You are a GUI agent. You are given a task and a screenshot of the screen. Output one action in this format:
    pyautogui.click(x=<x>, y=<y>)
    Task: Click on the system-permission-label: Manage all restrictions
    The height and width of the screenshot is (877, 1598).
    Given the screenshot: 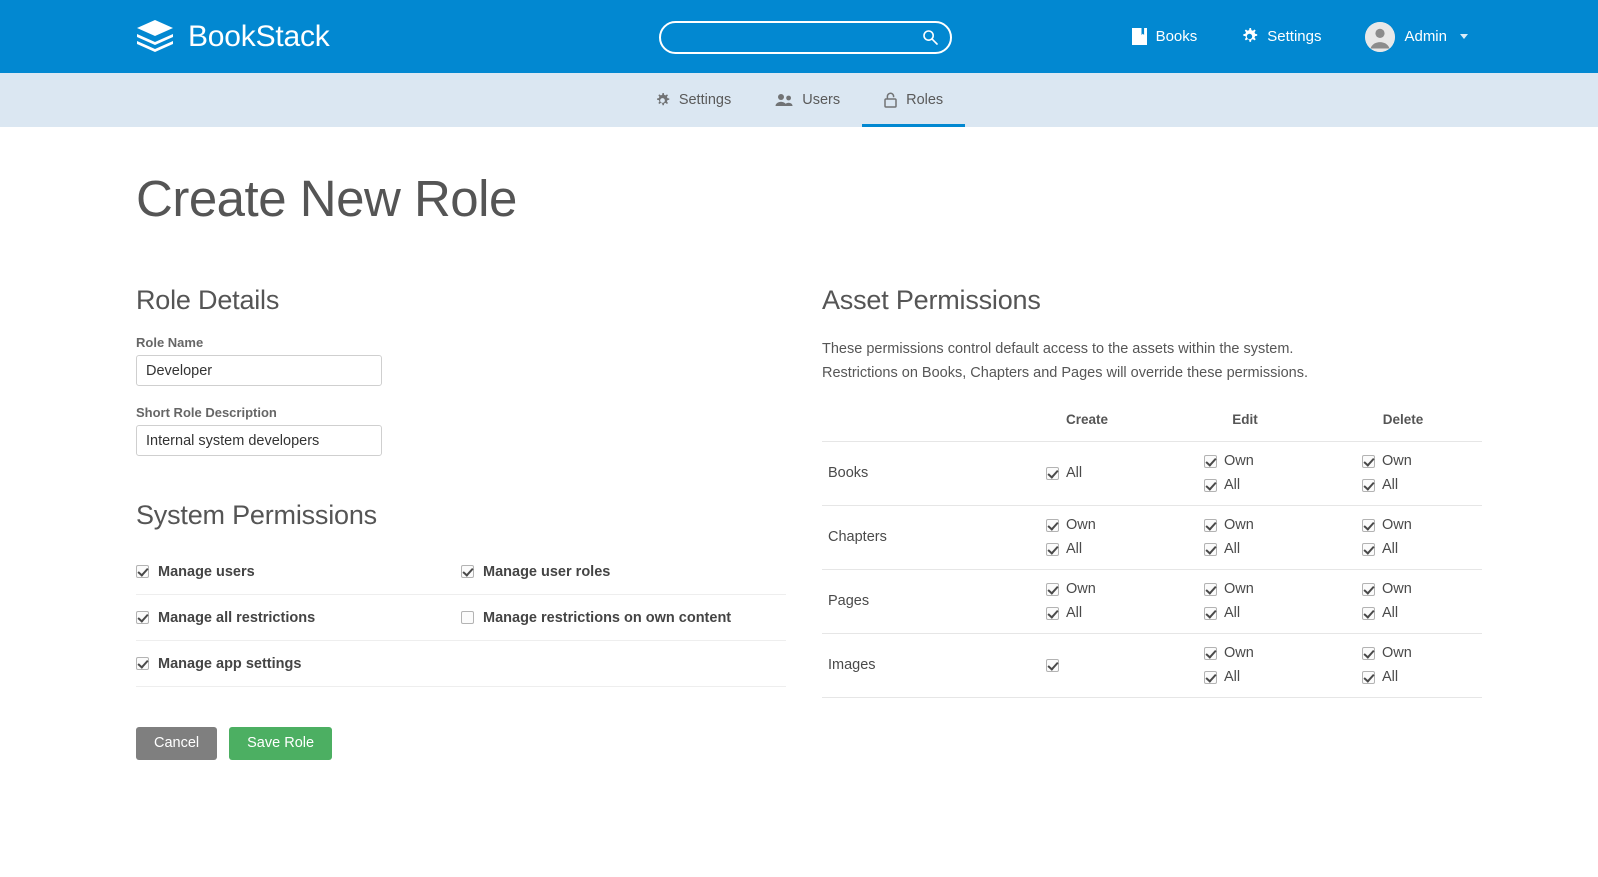 What is the action you would take?
    pyautogui.click(x=237, y=617)
    